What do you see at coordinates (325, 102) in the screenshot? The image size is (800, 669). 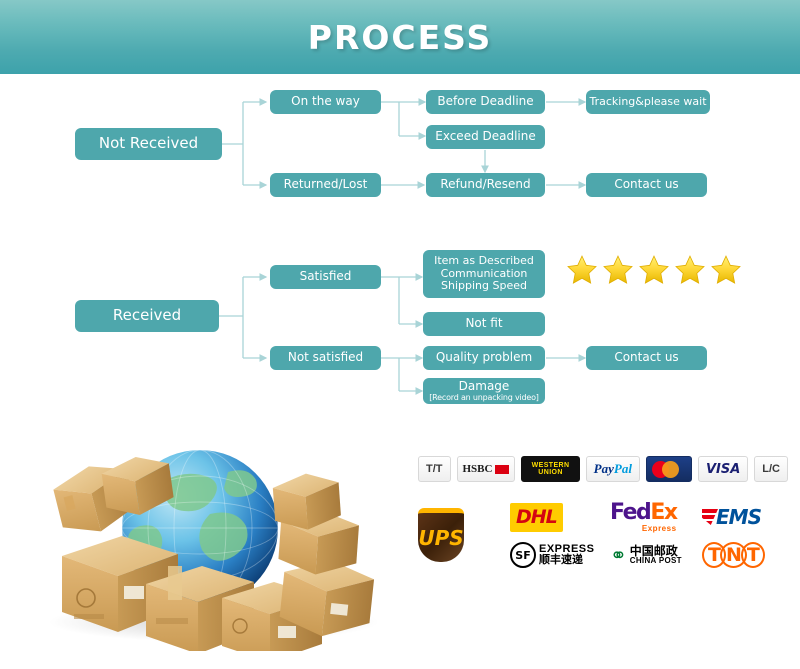 I see `node-on-the-way: On the way` at bounding box center [325, 102].